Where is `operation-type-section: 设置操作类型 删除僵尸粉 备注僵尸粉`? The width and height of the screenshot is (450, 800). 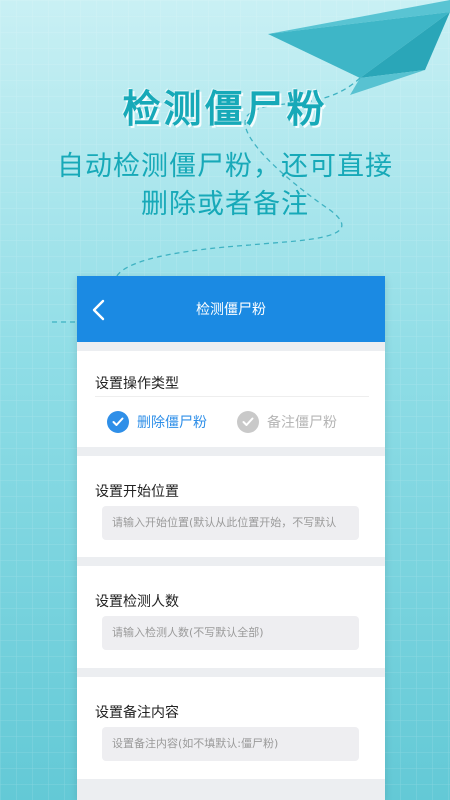
operation-type-section: 设置操作类型 删除僵尸粉 备注僵尸粉 is located at coordinates (231, 399).